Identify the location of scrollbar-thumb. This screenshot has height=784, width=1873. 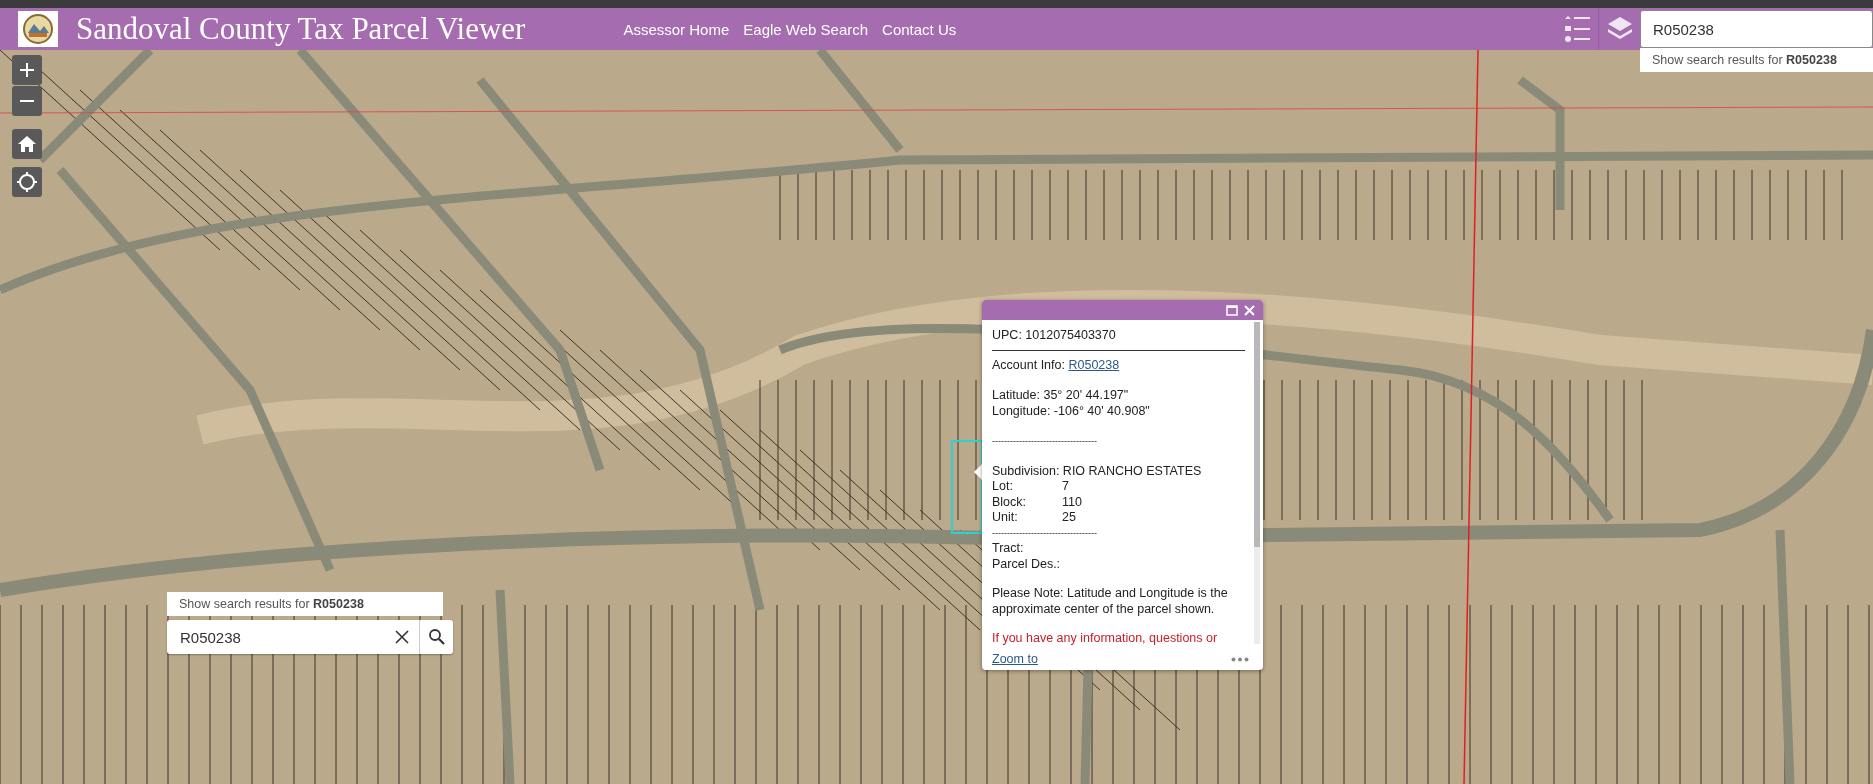
(1257, 435).